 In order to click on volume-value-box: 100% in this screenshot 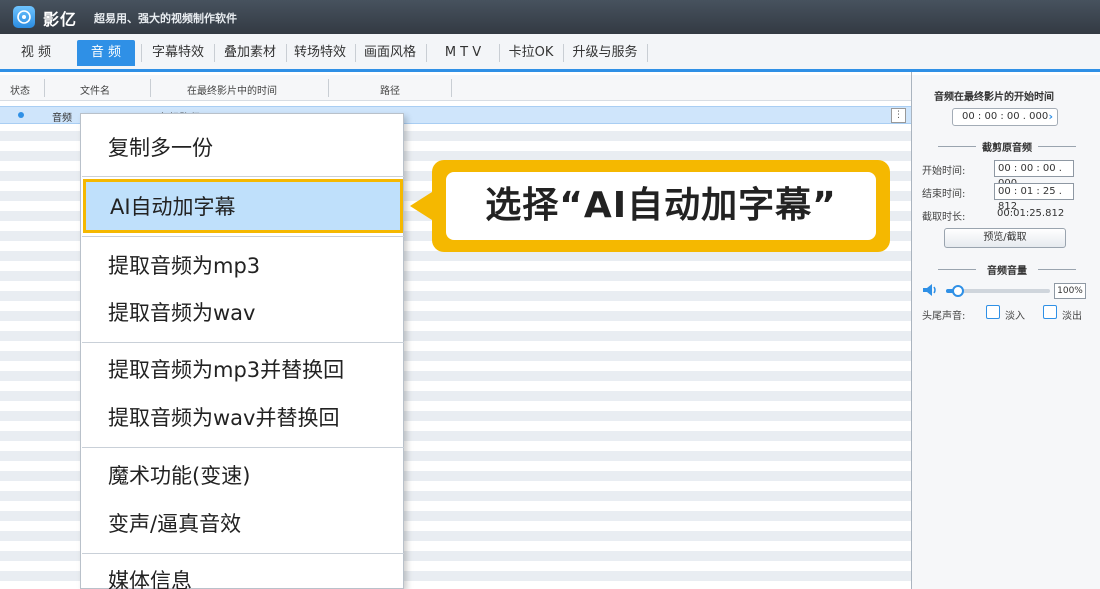, I will do `click(1070, 291)`.